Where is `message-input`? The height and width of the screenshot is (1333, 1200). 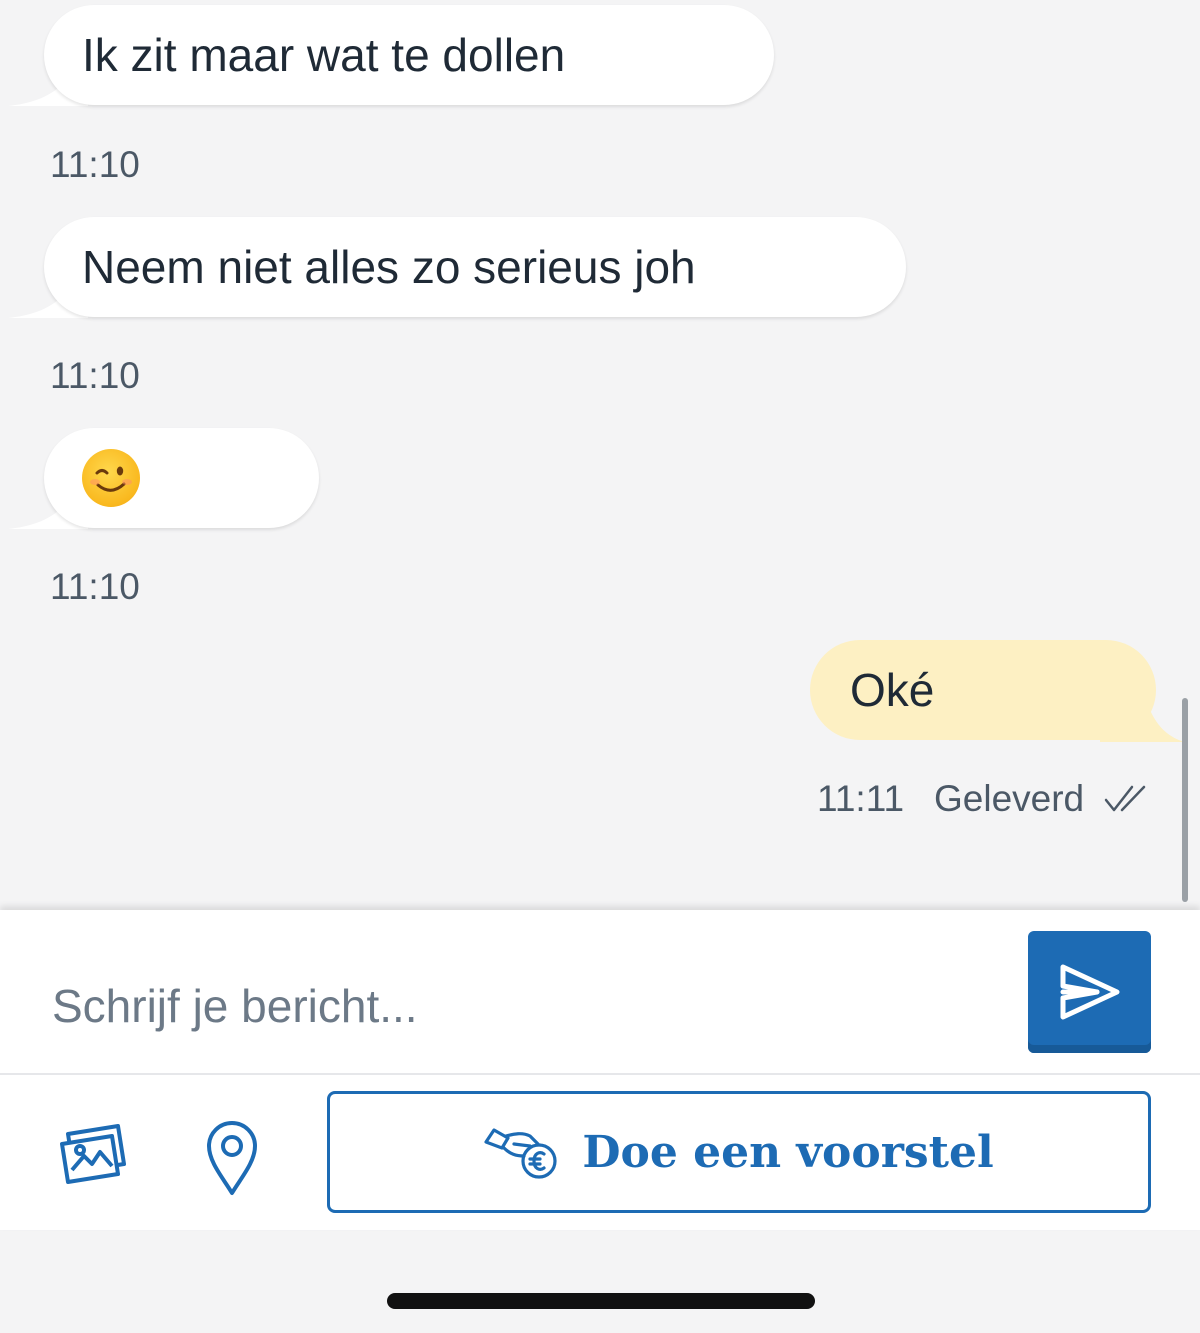
message-input is located at coordinates (527, 1006).